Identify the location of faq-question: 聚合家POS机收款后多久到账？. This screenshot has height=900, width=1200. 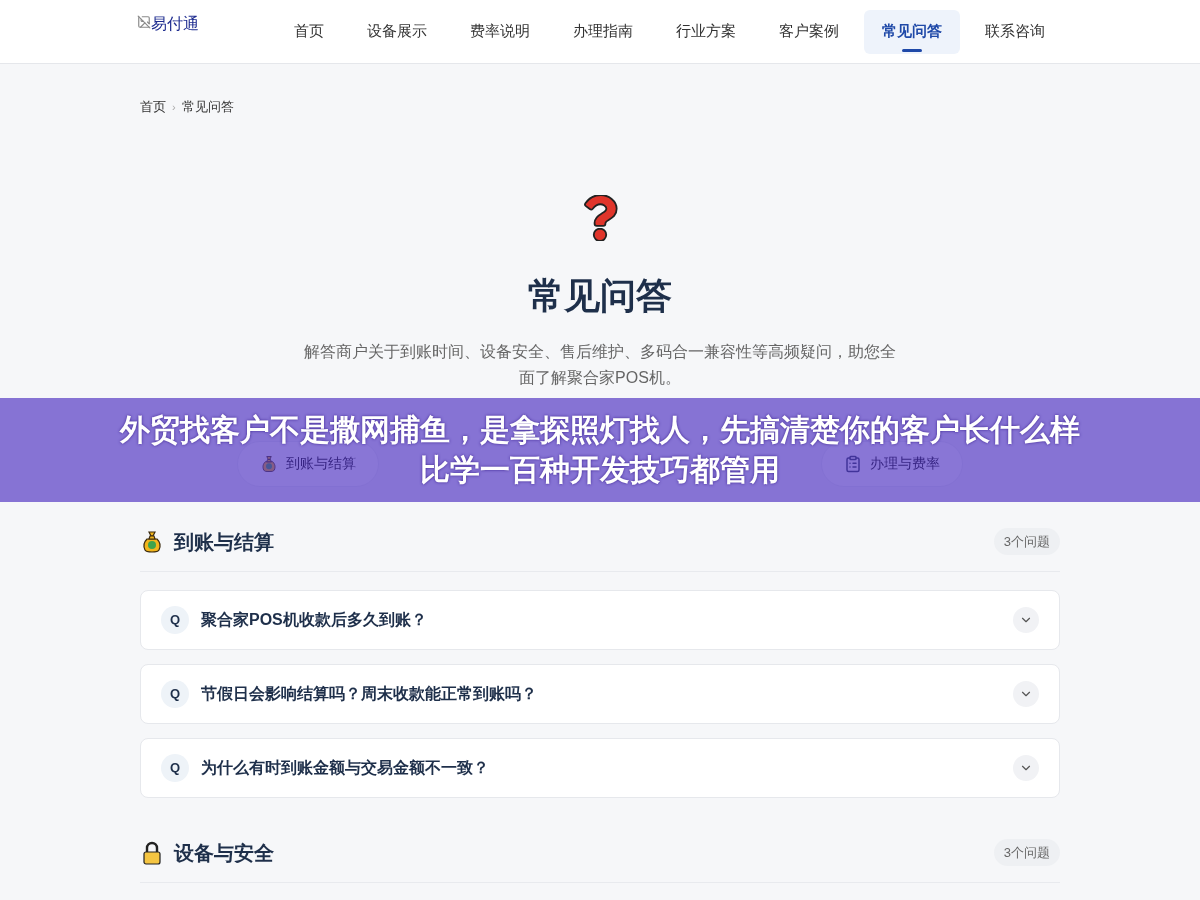
(314, 619).